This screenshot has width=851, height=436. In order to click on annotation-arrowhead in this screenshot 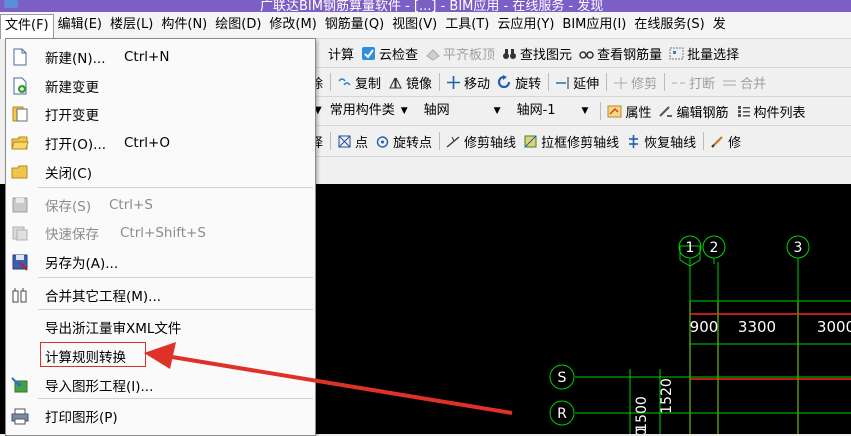, I will do `click(160, 355)`.